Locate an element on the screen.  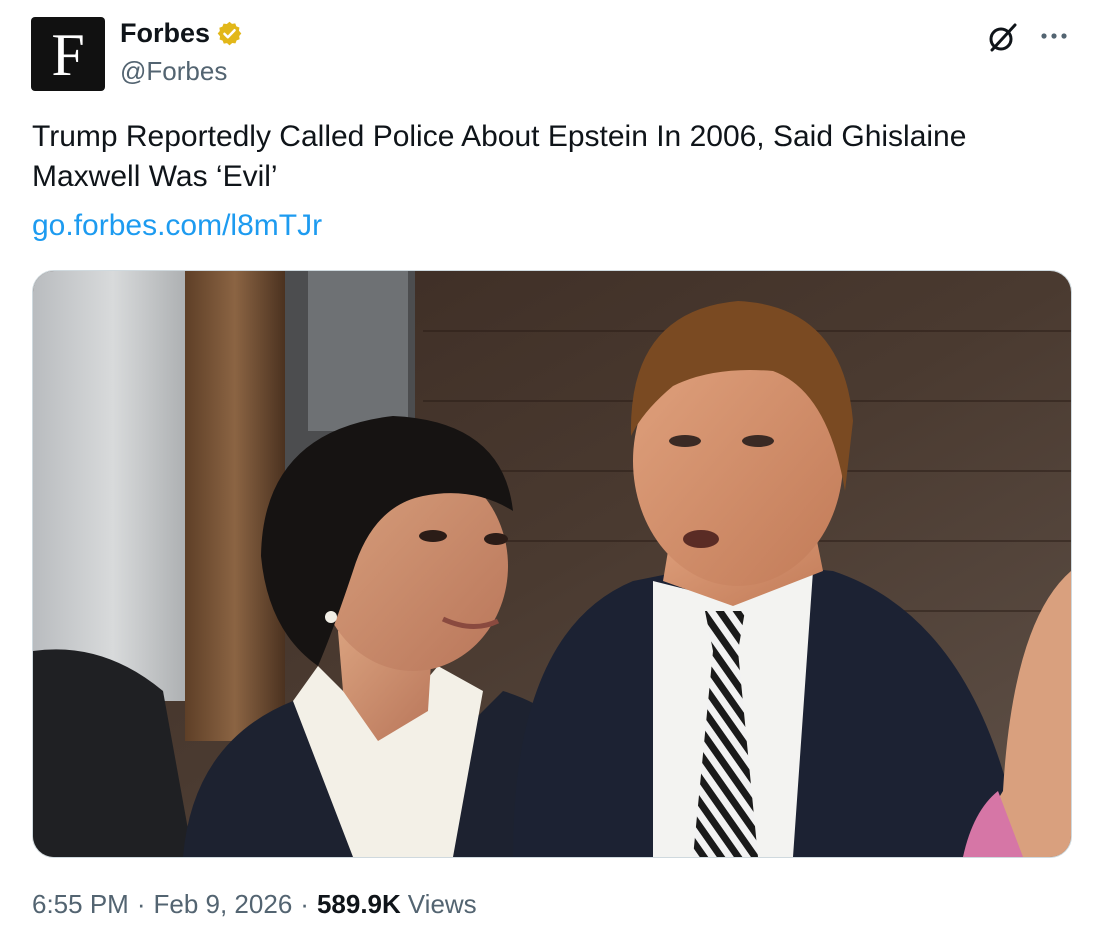
verified-badge-icon is located at coordinates (229, 33).